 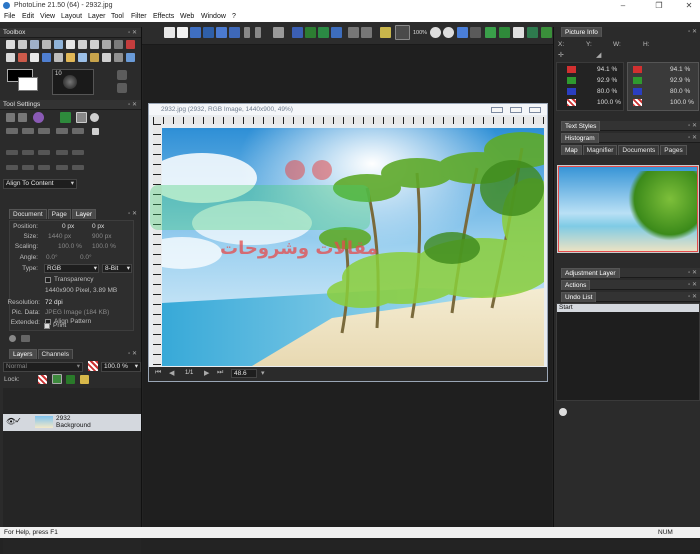 What do you see at coordinates (169, 32) in the screenshot?
I see `new-document-icon` at bounding box center [169, 32].